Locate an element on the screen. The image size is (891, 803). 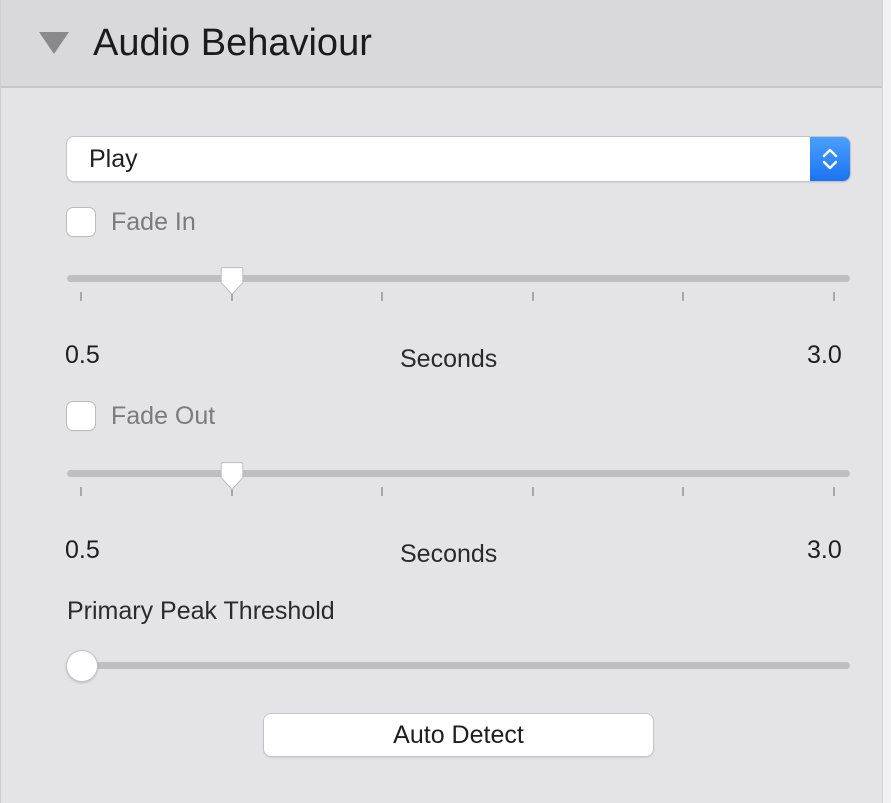
disclosure-triangle-icon is located at coordinates (54, 43).